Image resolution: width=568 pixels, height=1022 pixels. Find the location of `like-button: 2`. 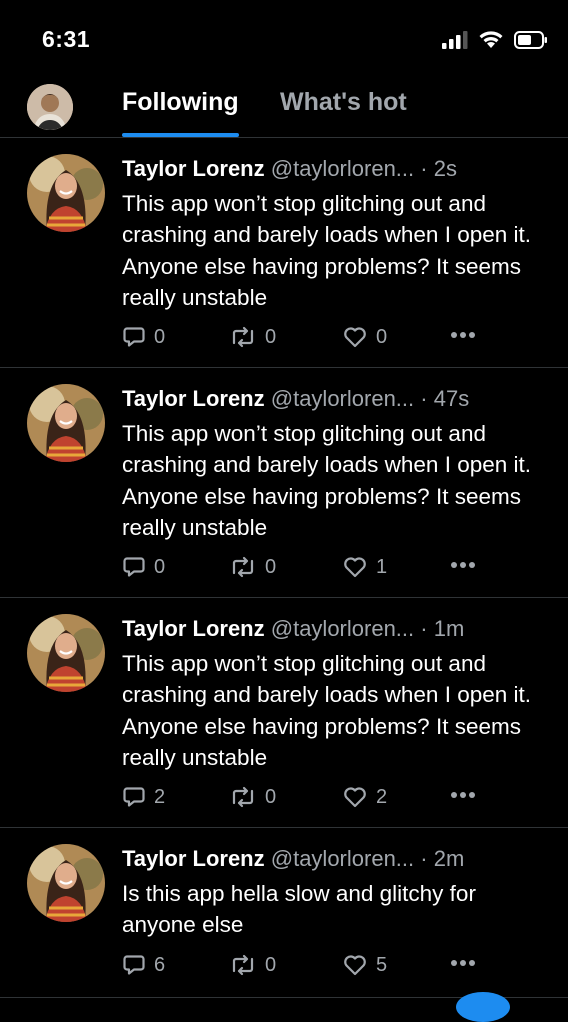

like-button: 2 is located at coordinates (364, 797).